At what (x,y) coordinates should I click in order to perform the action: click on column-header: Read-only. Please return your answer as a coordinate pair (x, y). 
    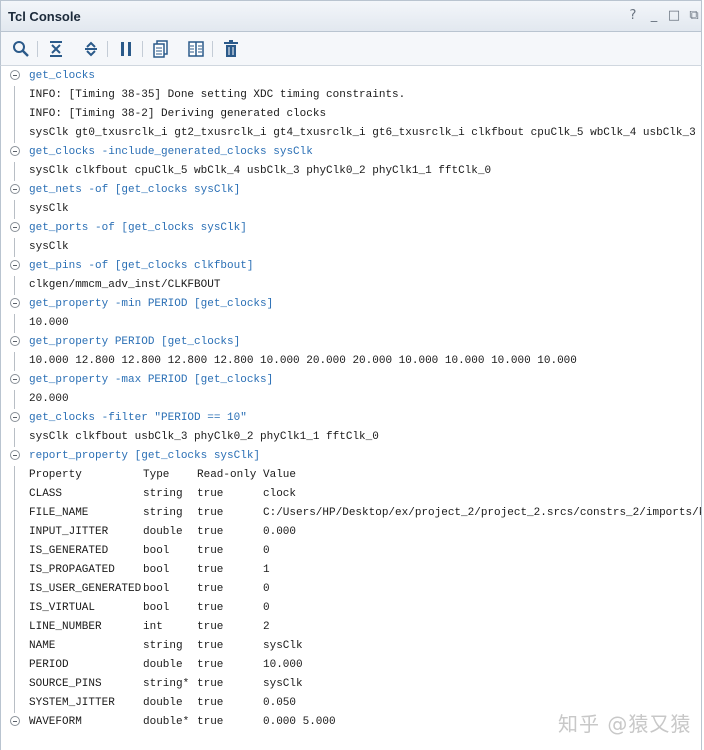
    Looking at the image, I should click on (227, 475).